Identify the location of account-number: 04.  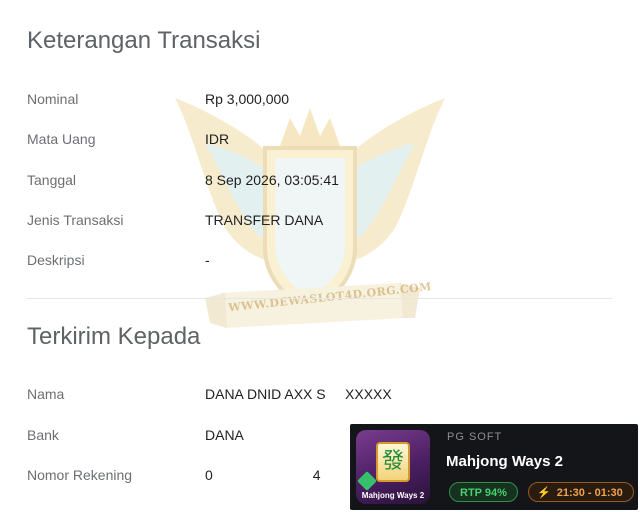
(263, 475).